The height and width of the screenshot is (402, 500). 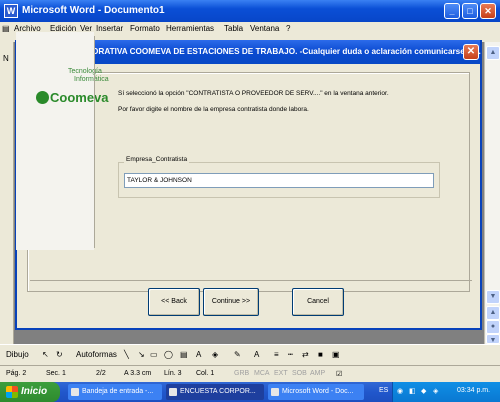 I want to click on tray-icon-1: ◉, so click(x=400, y=391).